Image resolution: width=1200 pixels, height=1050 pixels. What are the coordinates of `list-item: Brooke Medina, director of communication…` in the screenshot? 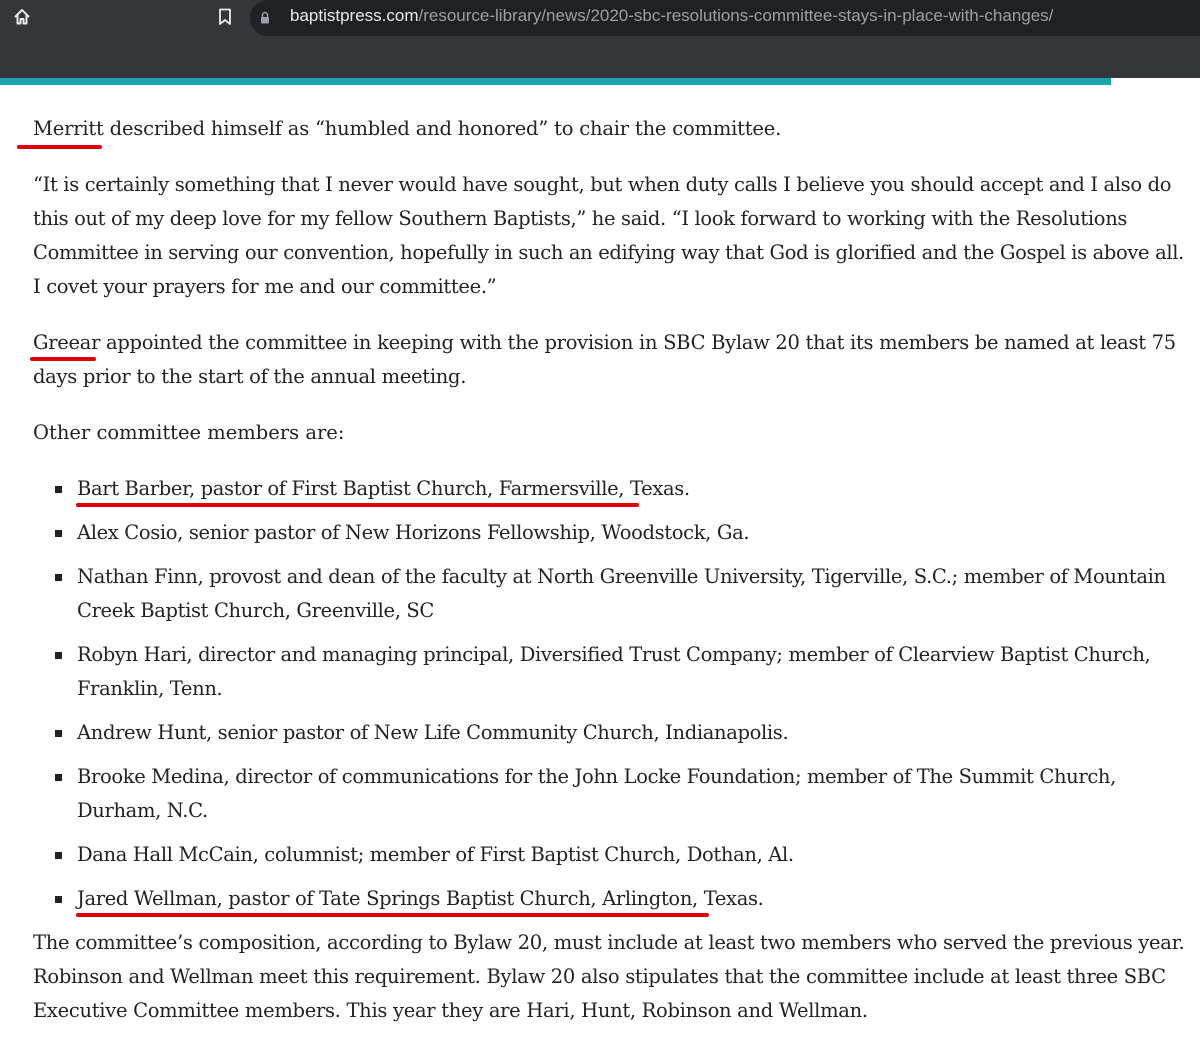 It's located at (613, 794).